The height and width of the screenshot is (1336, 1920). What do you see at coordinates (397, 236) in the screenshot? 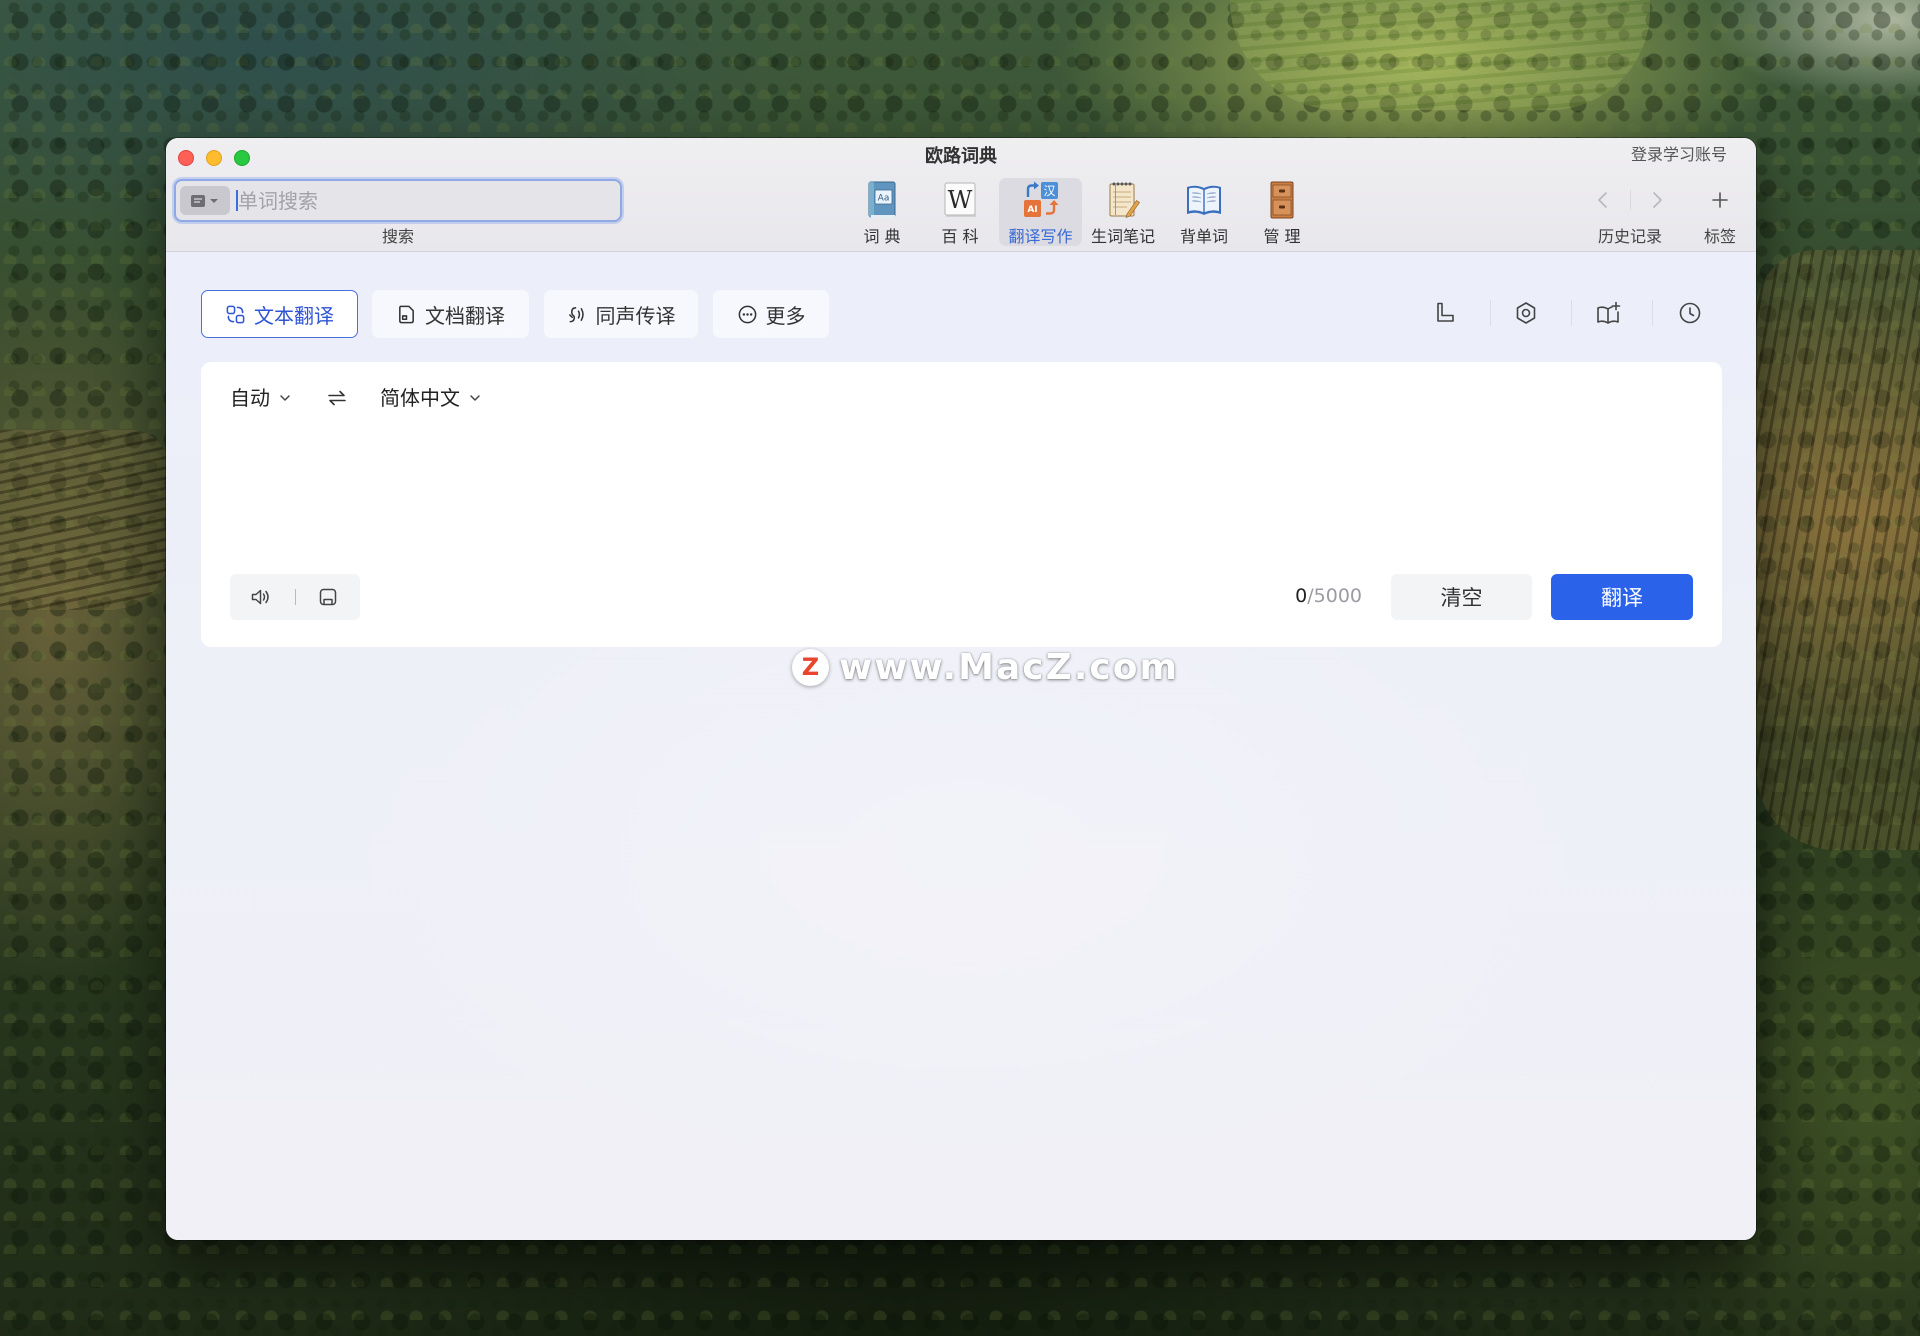
I see `search-label: 搜索` at bounding box center [397, 236].